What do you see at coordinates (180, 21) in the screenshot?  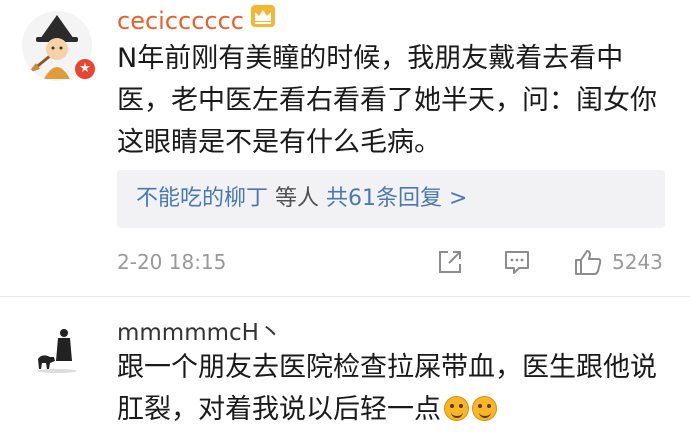 I see `username: cecicccccc` at bounding box center [180, 21].